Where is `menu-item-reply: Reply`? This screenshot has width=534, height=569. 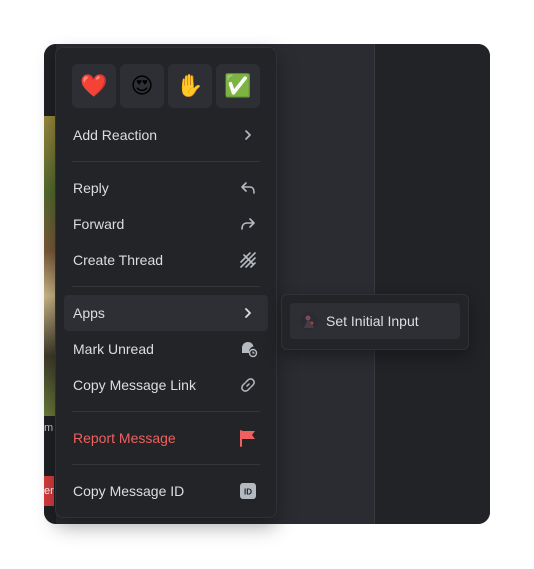 menu-item-reply: Reply is located at coordinates (166, 188).